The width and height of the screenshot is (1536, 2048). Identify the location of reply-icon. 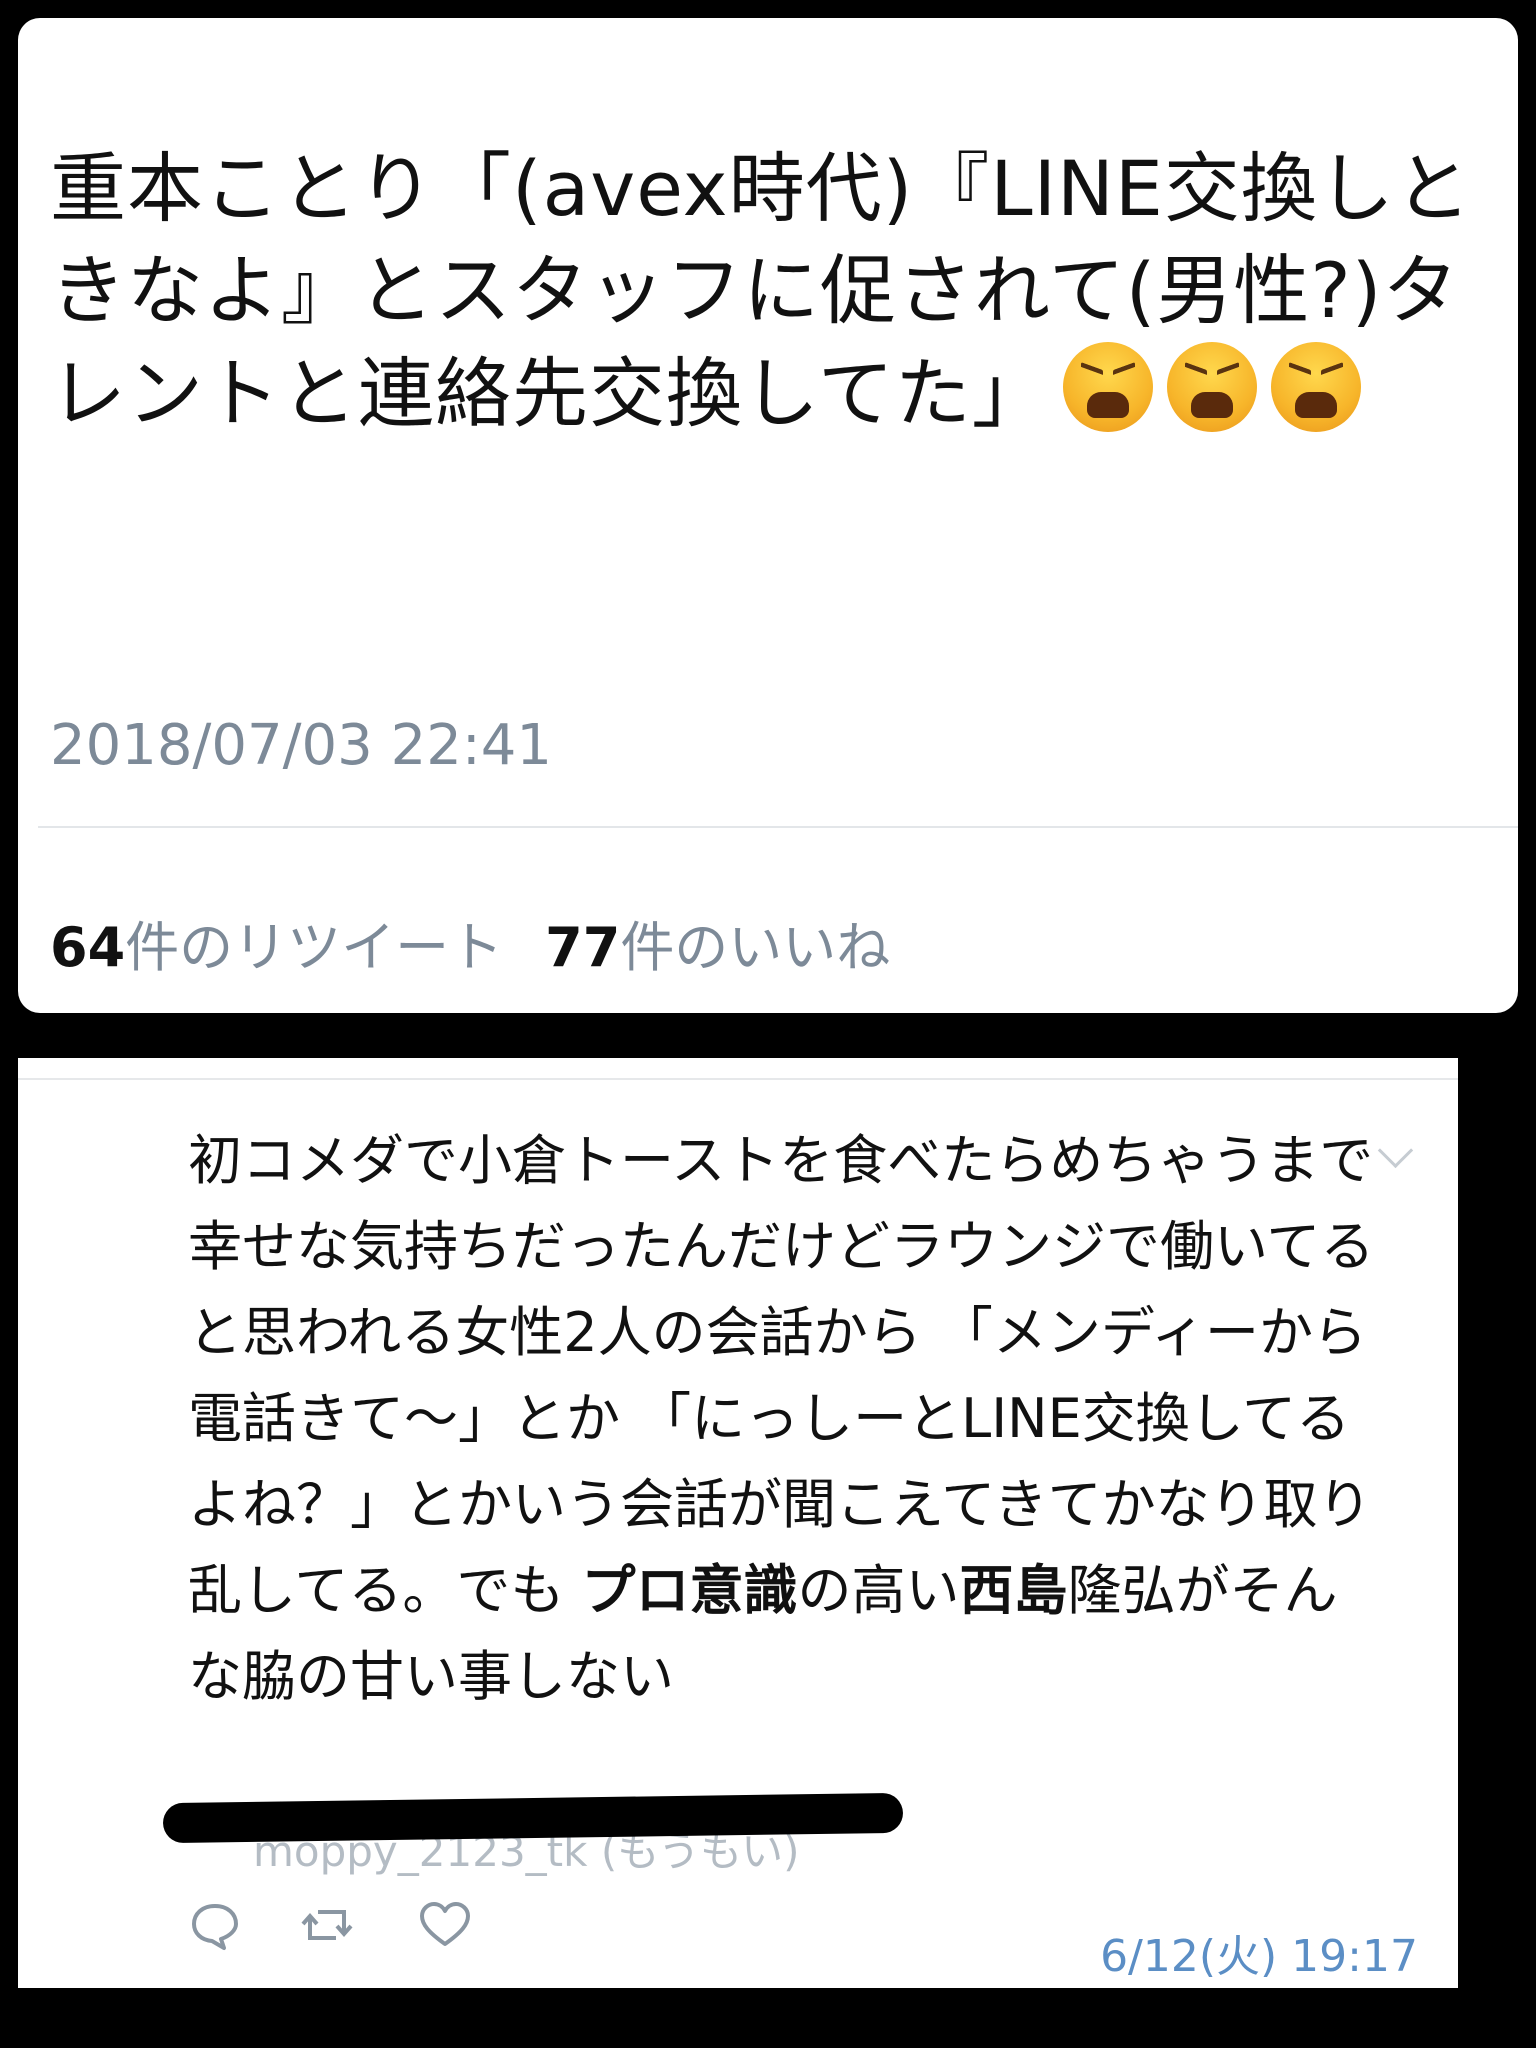
(215, 1925).